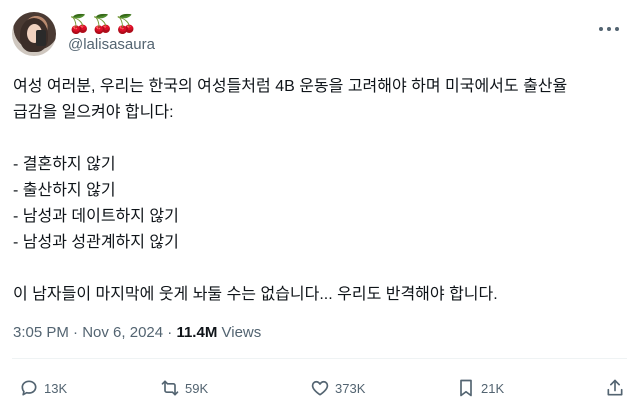 The image size is (639, 409). Describe the element at coordinates (609, 28) in the screenshot. I see `more-horizontal-icon` at that location.